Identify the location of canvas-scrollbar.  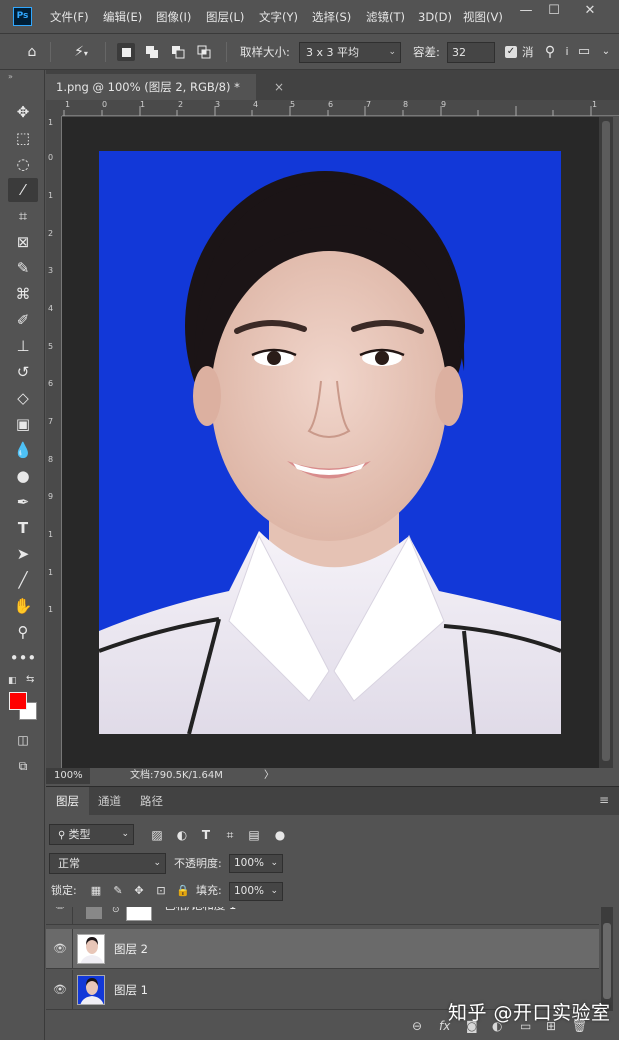
(606, 442).